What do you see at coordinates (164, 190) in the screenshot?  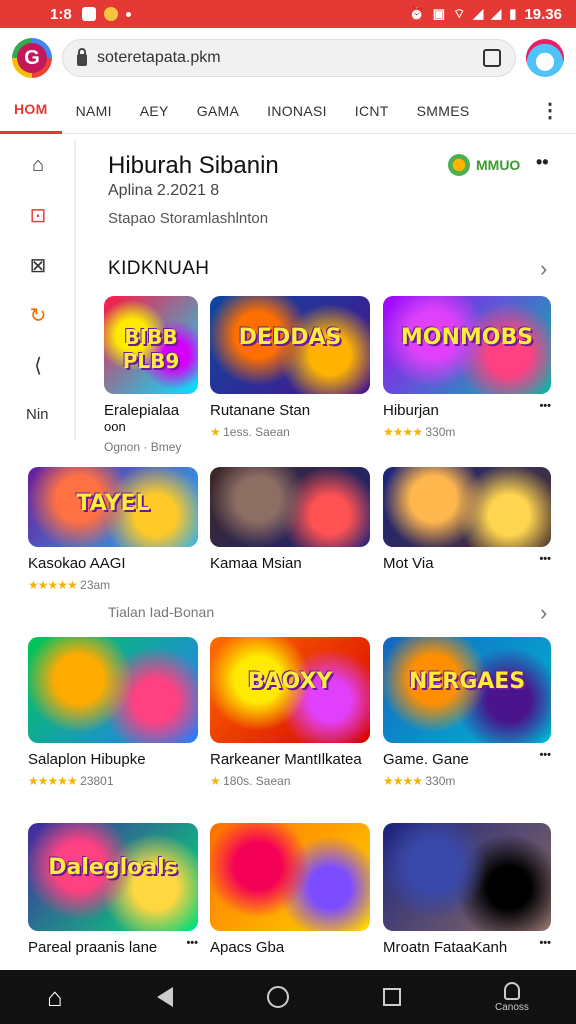 I see `app-subtitle: Aplina 2.2021 8` at bounding box center [164, 190].